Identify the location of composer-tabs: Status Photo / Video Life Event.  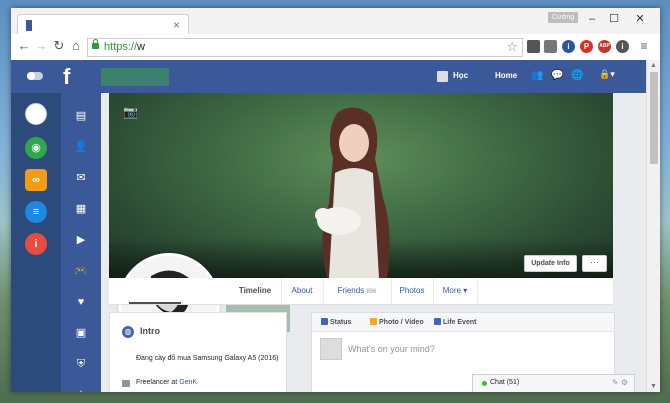
(463, 322).